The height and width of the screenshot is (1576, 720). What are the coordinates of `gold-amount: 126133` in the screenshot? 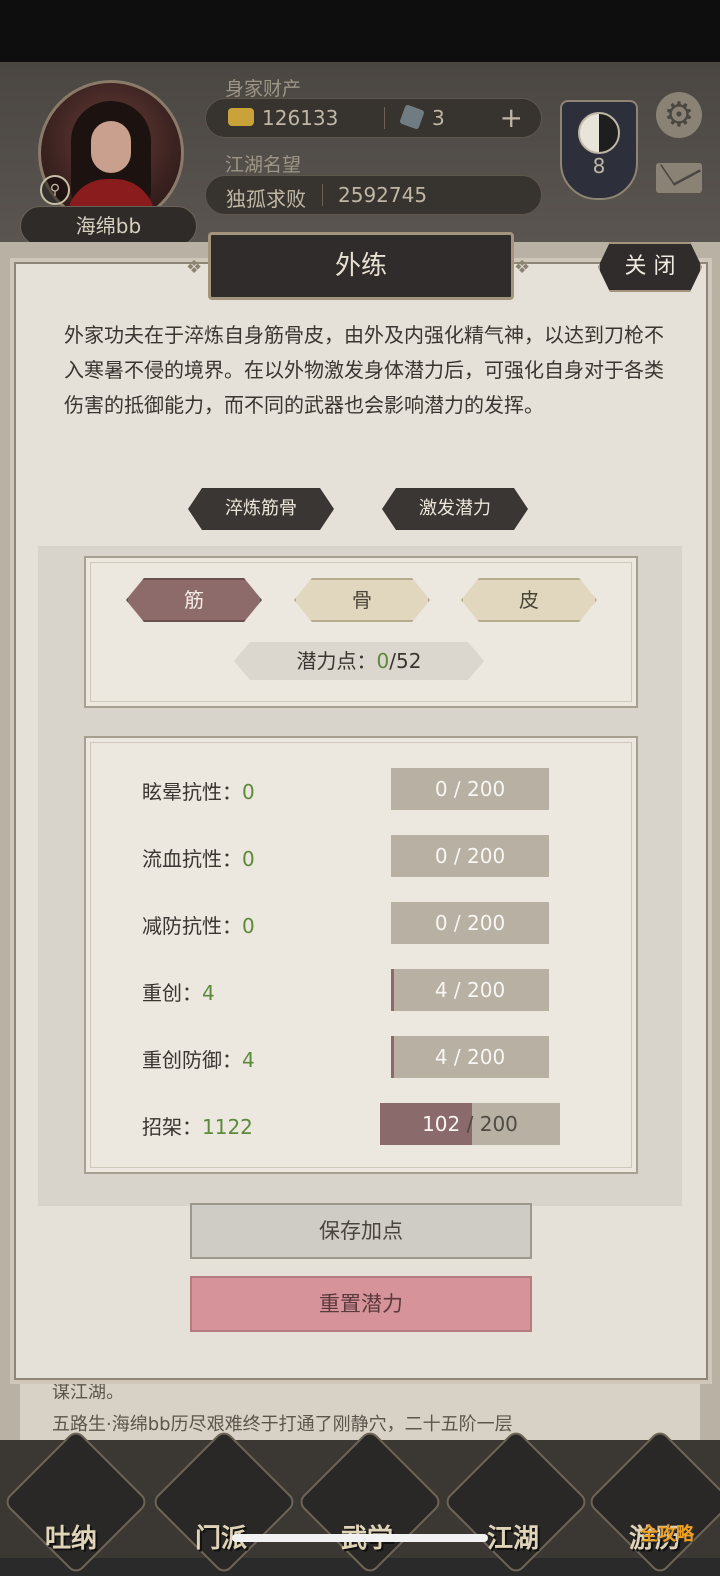 It's located at (300, 118).